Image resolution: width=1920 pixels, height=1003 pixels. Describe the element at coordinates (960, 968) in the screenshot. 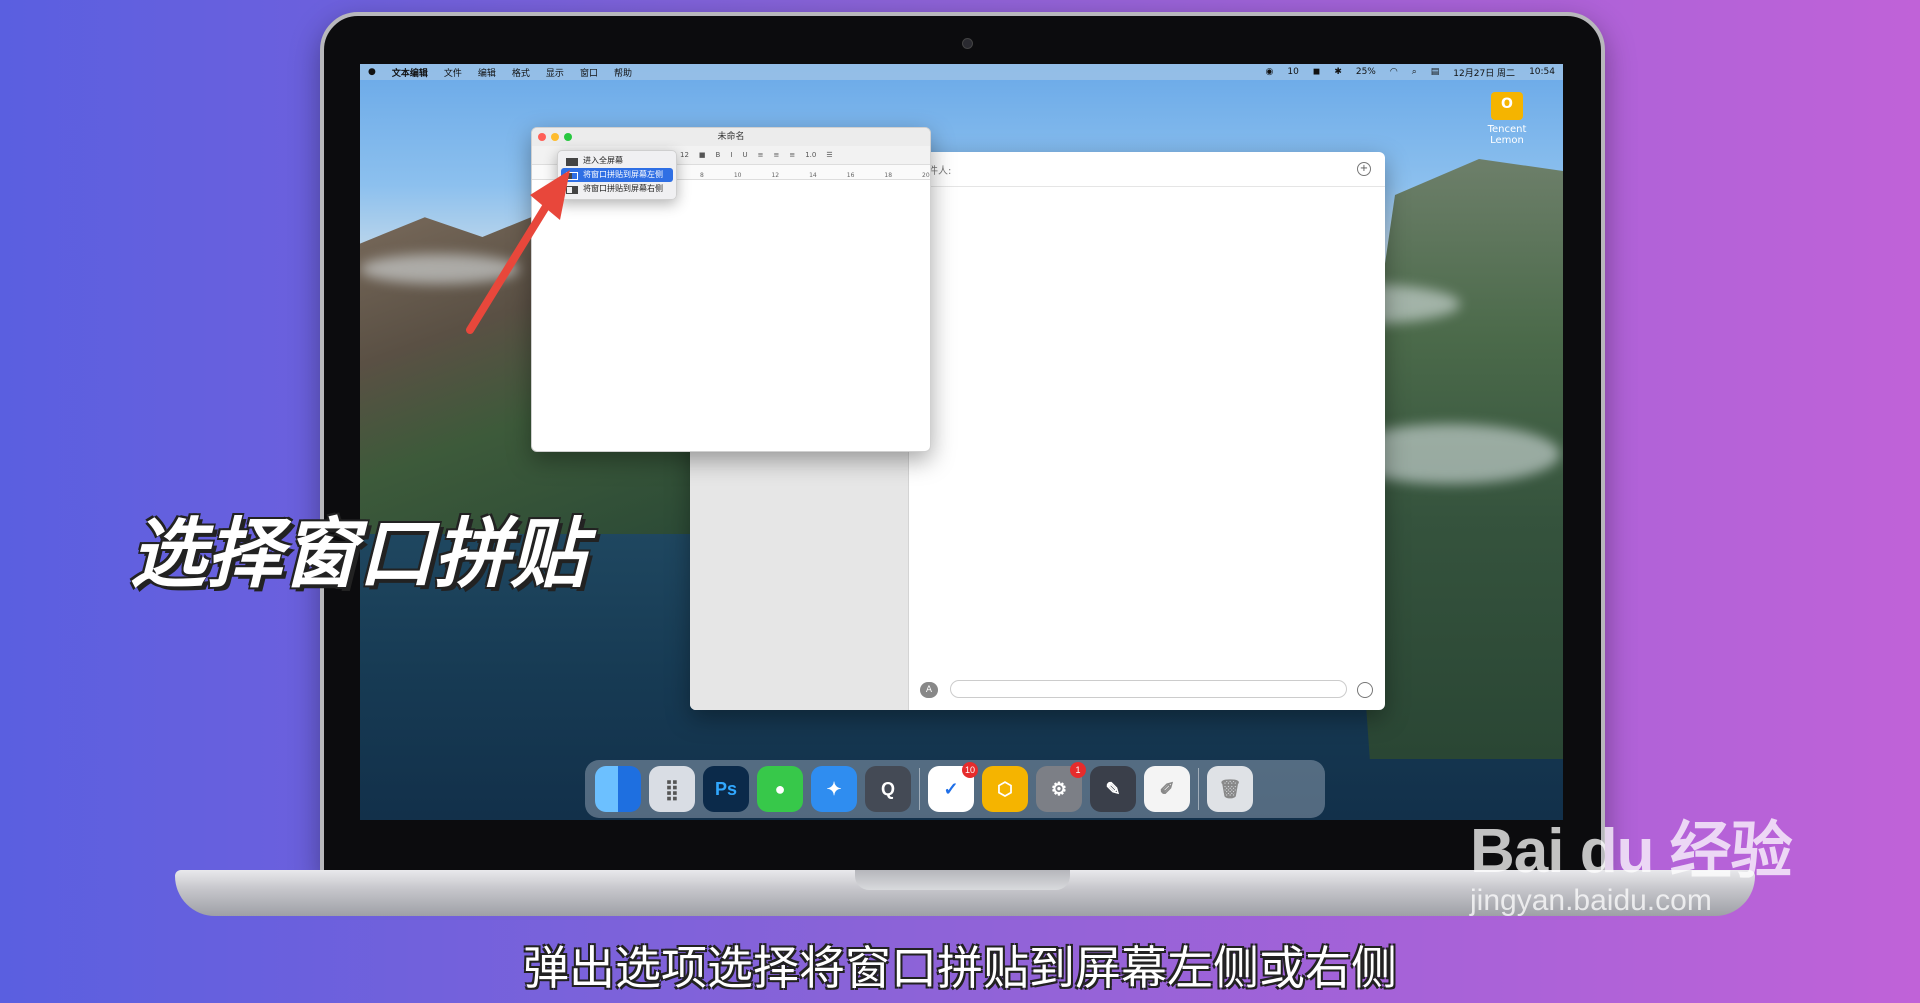

I see `subtitle-caption: 弹出选项选择将窗口拼贴到屏幕左侧或右侧` at that location.